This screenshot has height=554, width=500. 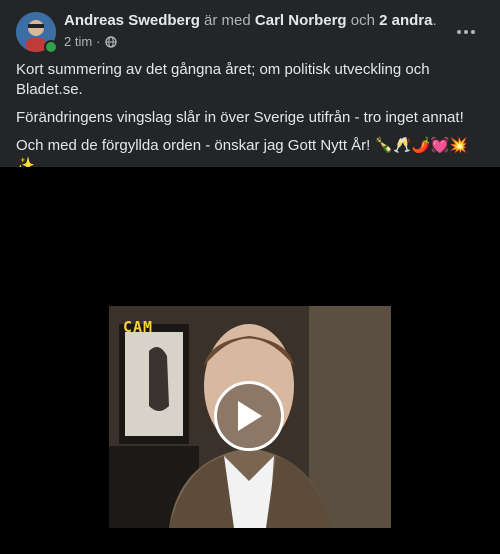 I want to click on others-link: 2 andra, so click(x=405, y=20).